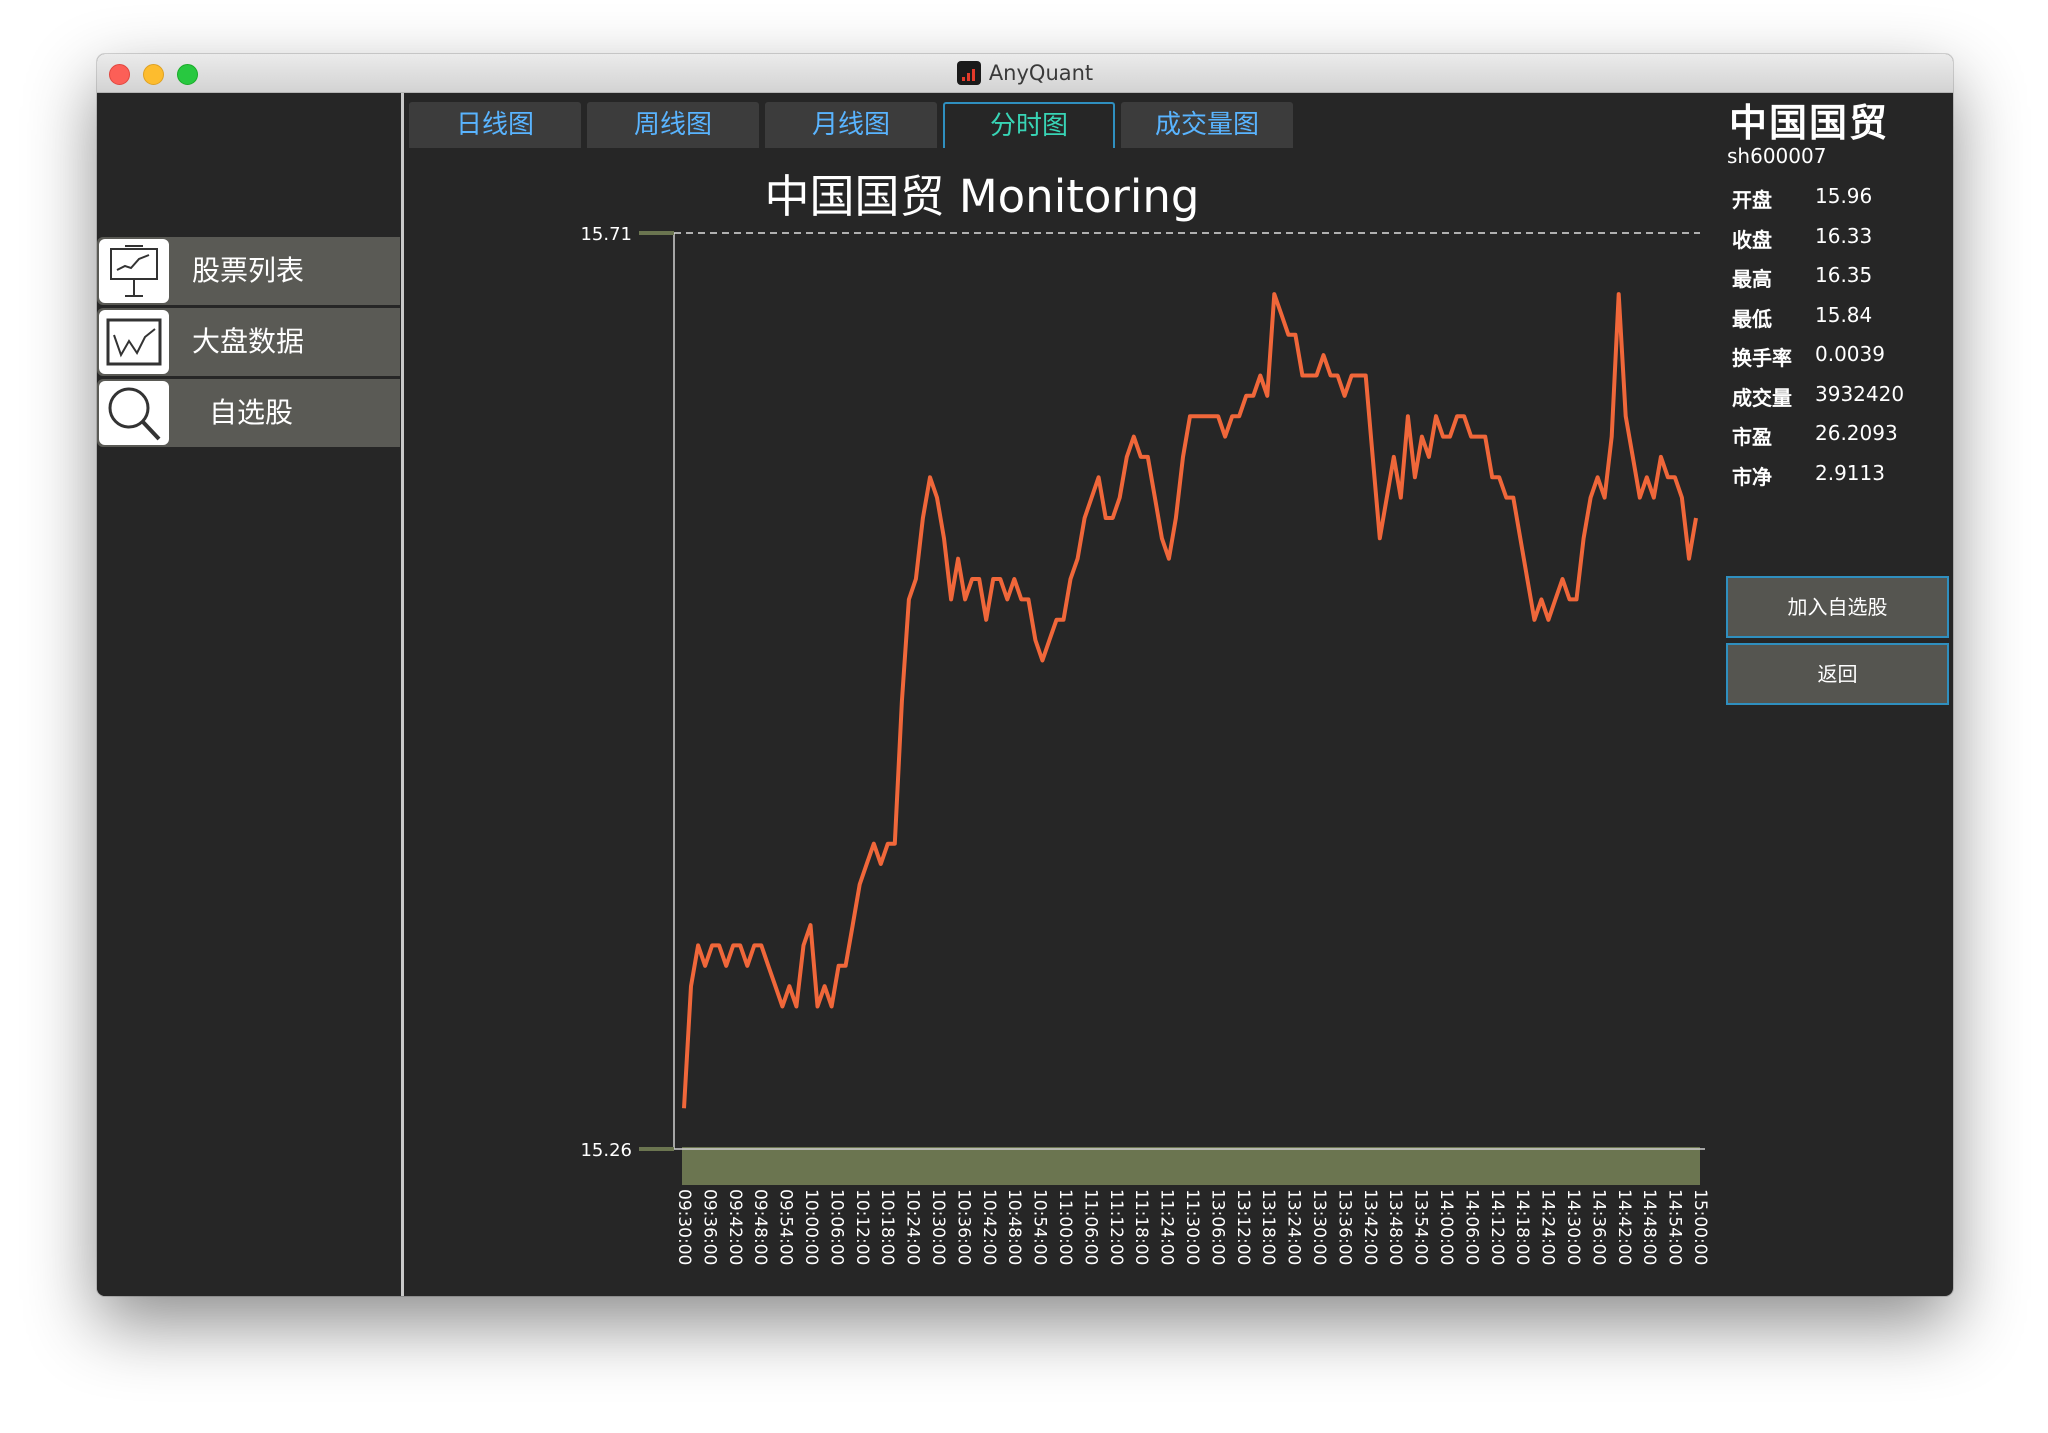  I want to click on x-axis-band, so click(1191, 1166).